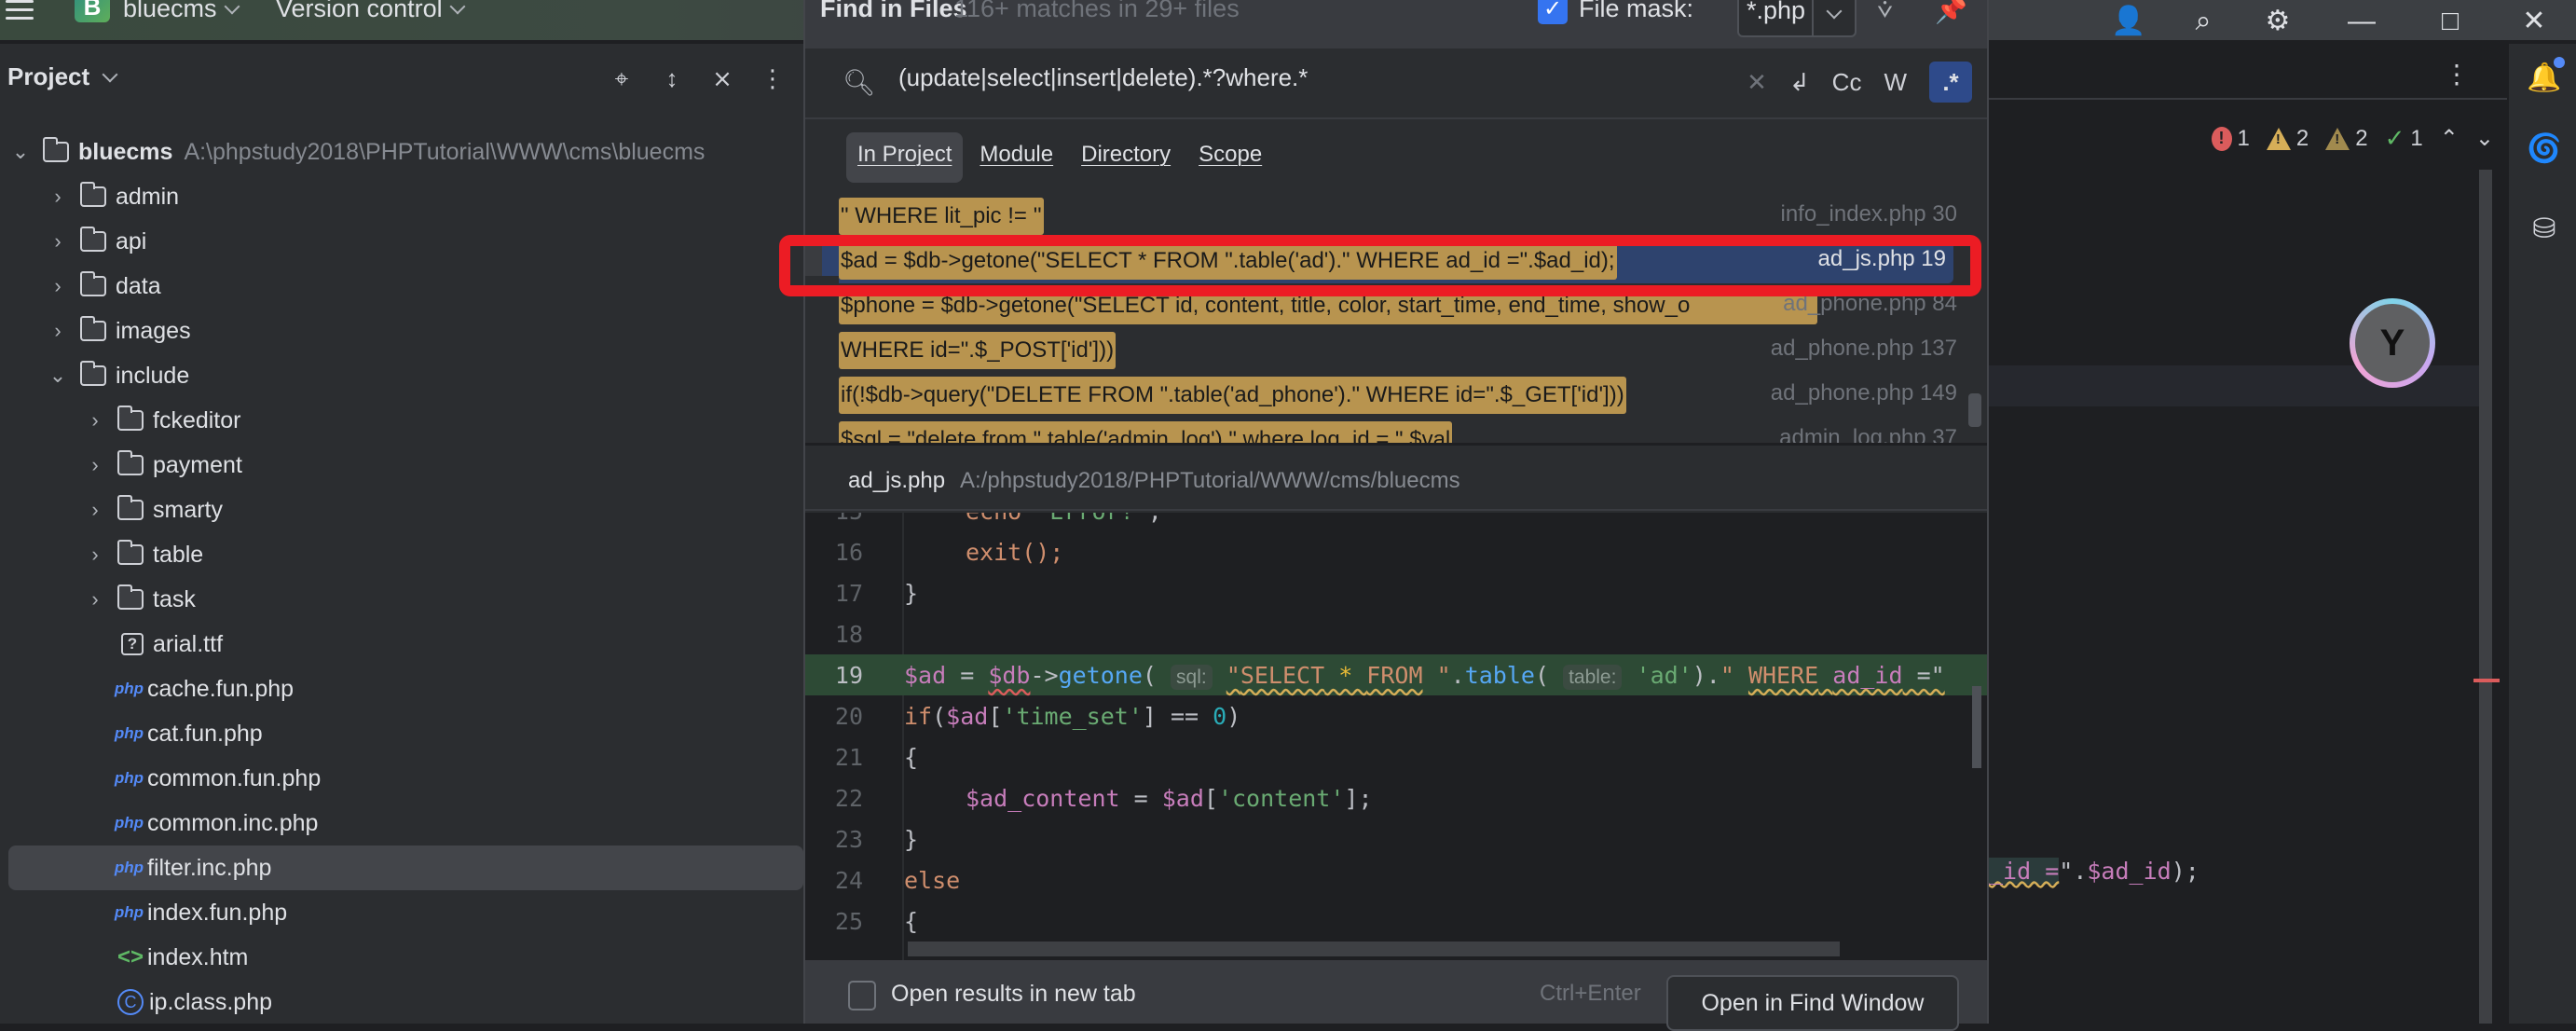 The image size is (2576, 1031). Describe the element at coordinates (62, 77) in the screenshot. I see `project-panel-header: Project` at that location.